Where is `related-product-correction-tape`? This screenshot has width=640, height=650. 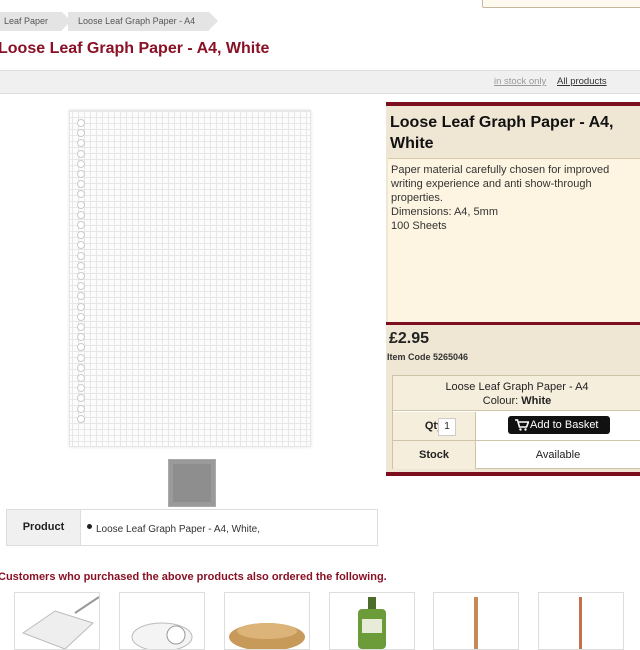
related-product-correction-tape is located at coordinates (162, 621).